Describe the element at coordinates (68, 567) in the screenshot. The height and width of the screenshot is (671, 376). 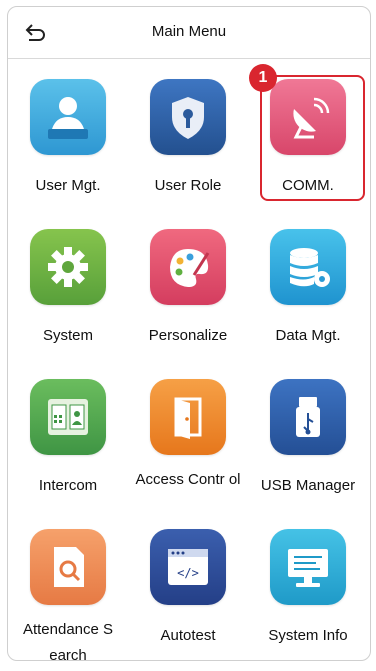
I see `attendance-search-icon` at that location.